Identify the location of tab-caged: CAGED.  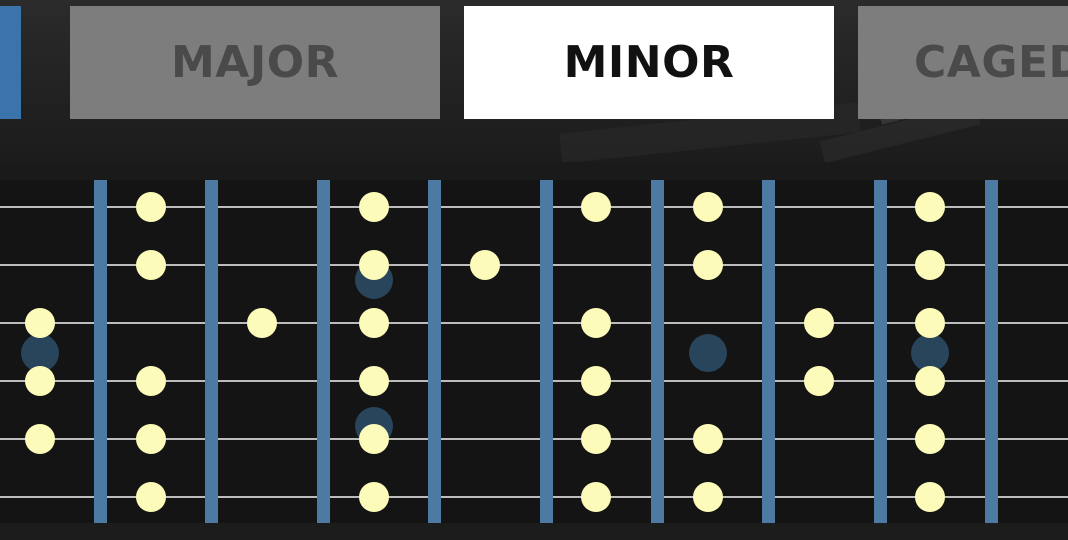
(963, 62).